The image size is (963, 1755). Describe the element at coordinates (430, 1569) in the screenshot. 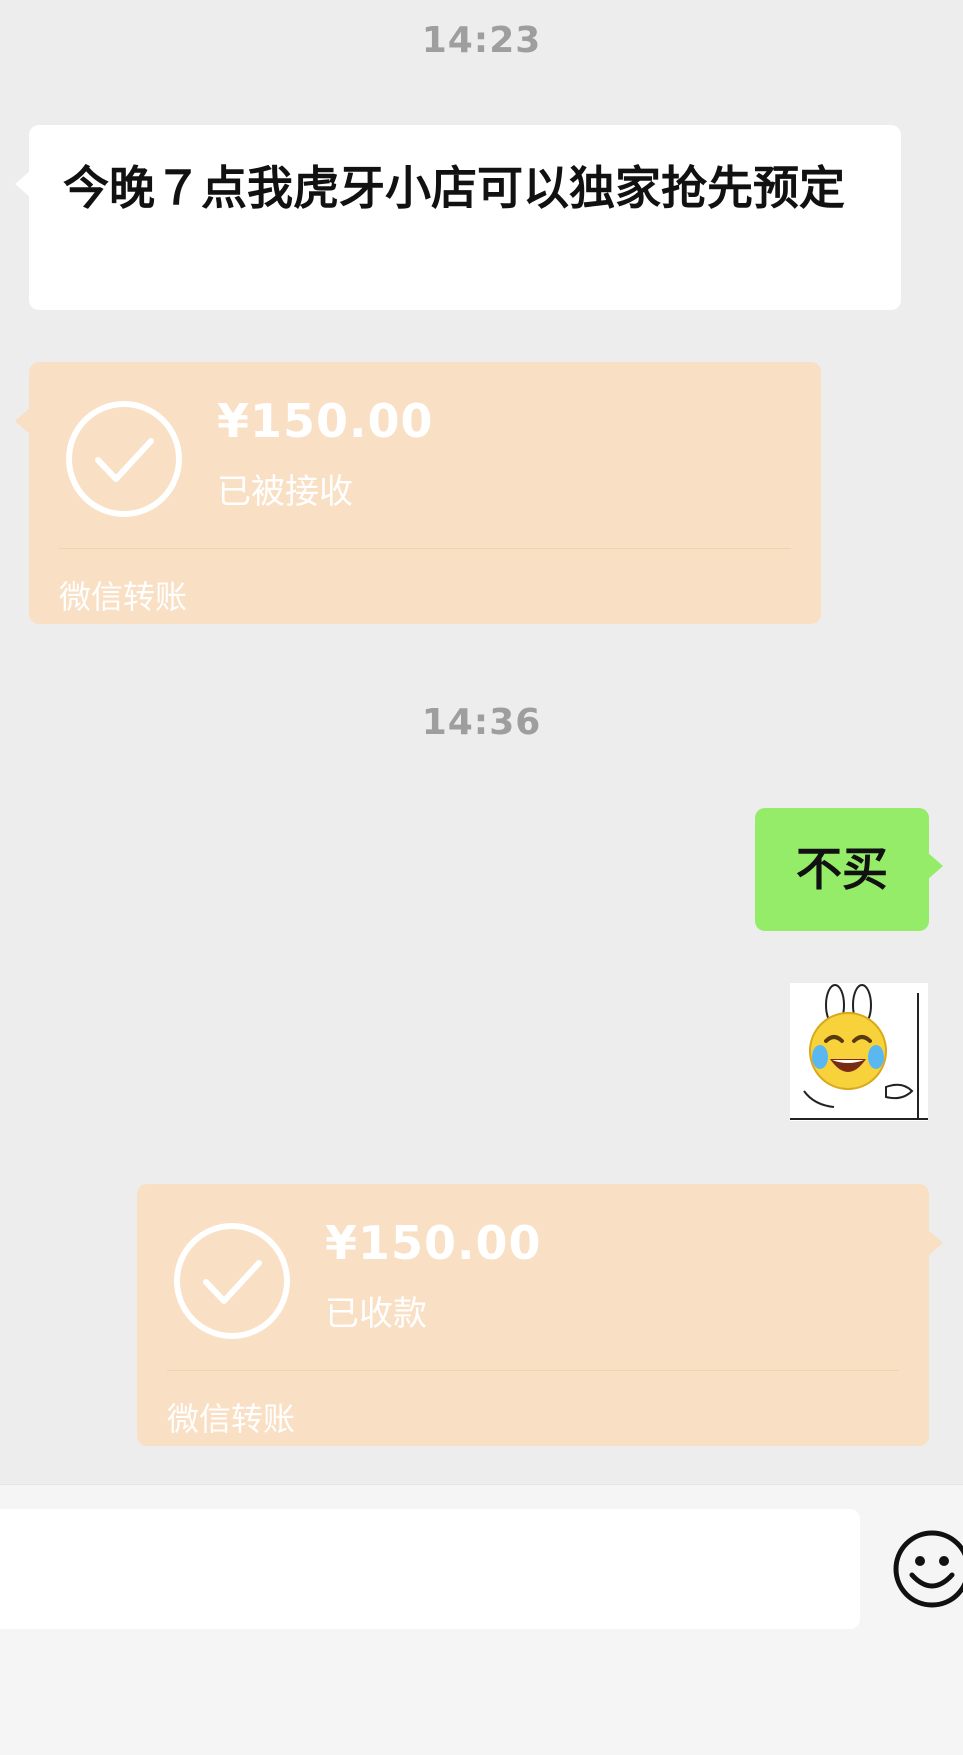

I see `message-input` at that location.